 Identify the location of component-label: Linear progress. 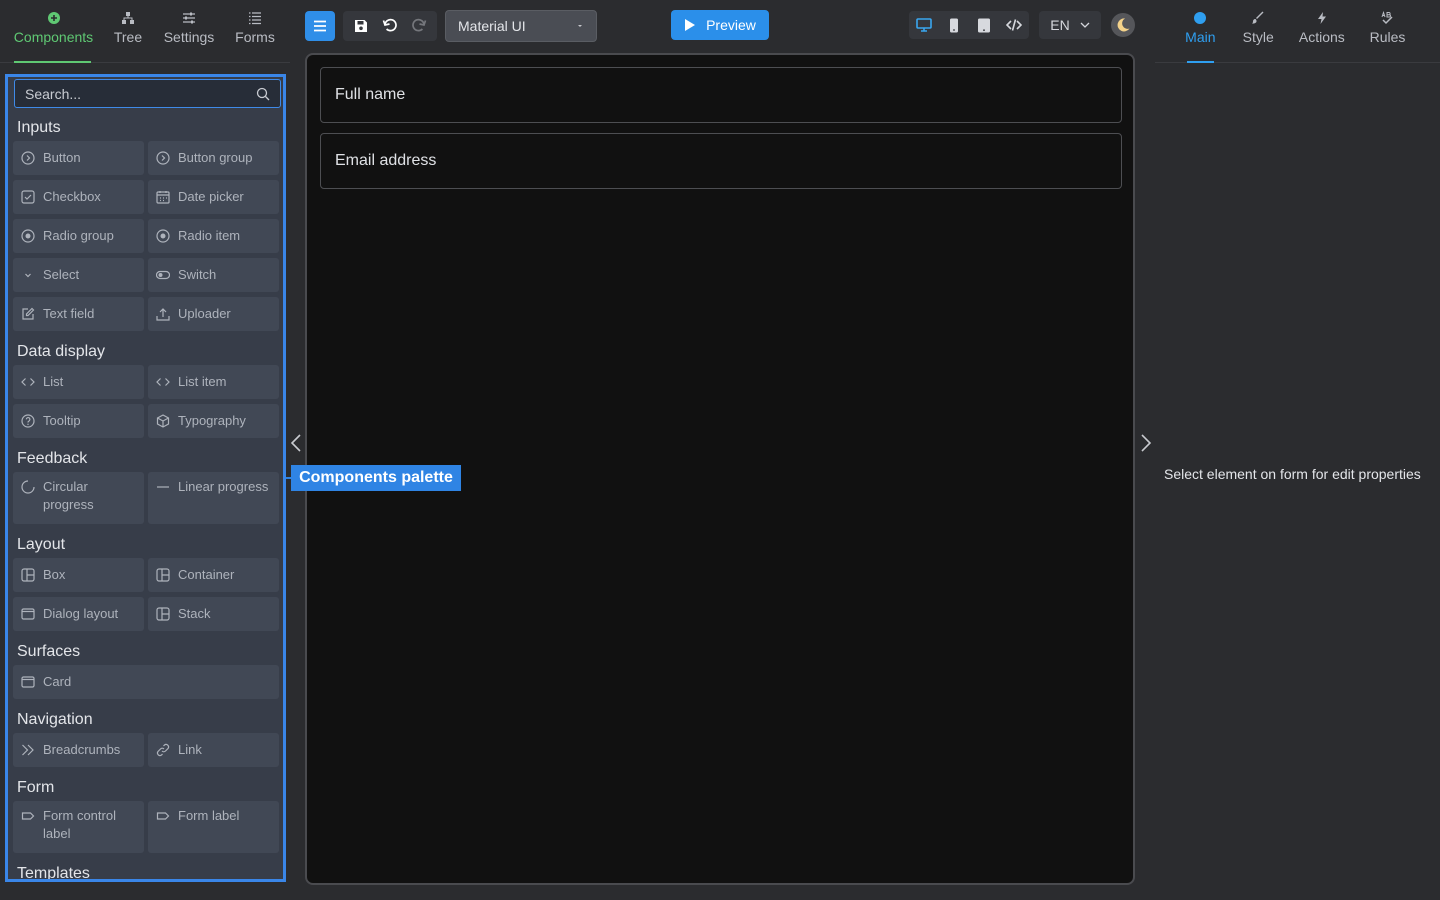
(223, 486).